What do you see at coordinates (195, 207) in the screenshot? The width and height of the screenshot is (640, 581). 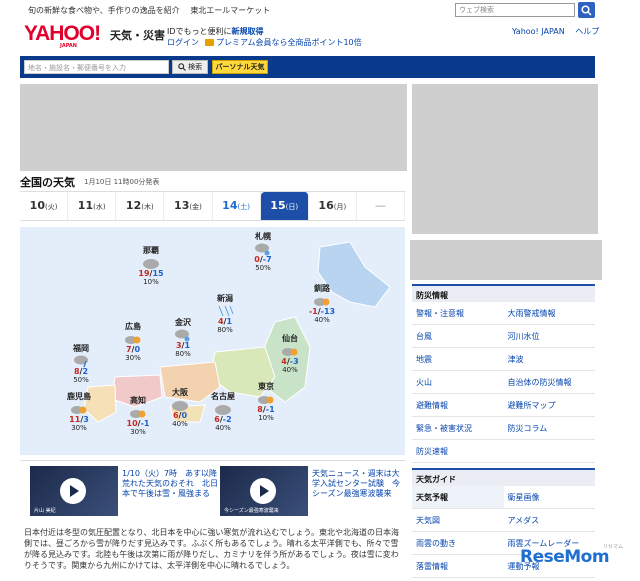 I see `tab-dow: (金)` at bounding box center [195, 207].